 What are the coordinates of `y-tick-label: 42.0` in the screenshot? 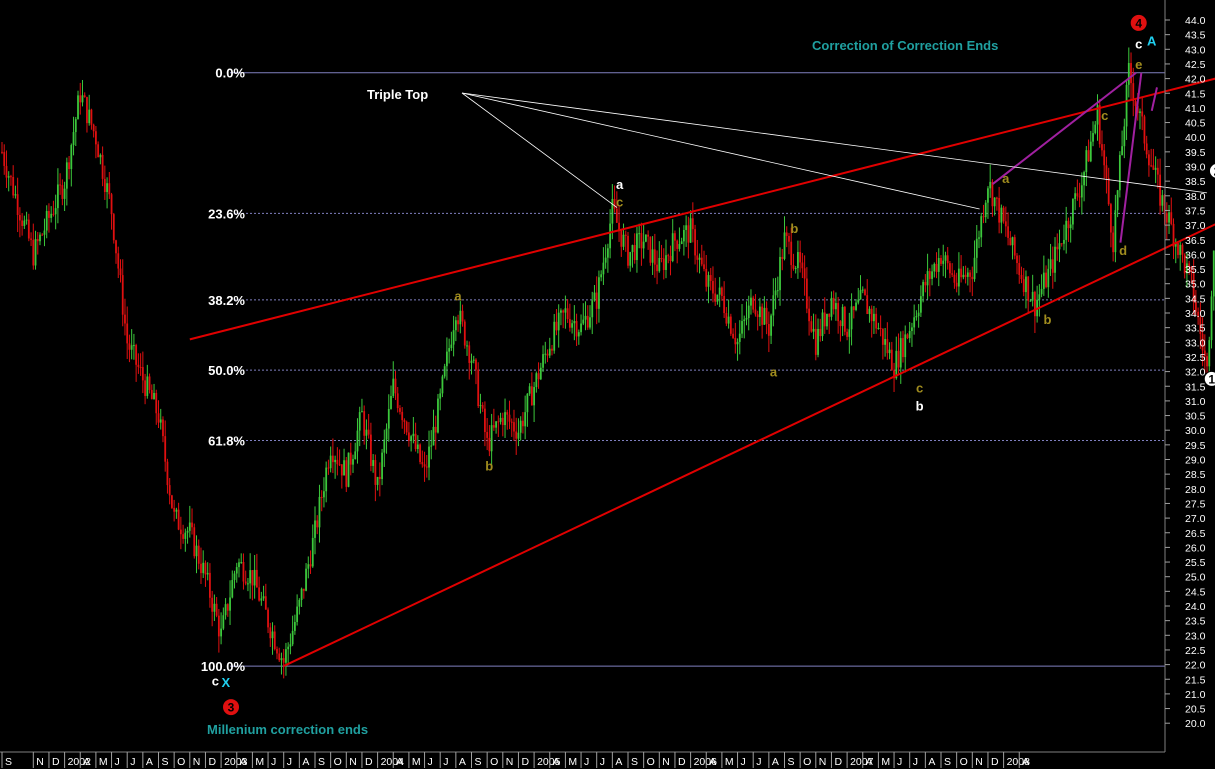 It's located at (1195, 80).